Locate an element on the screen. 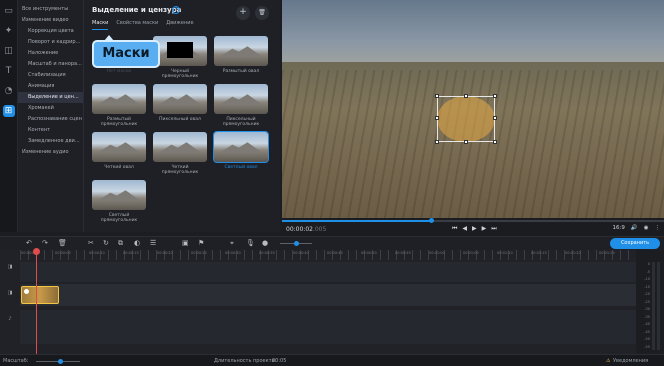  black-box-preview is located at coordinates (180, 50).